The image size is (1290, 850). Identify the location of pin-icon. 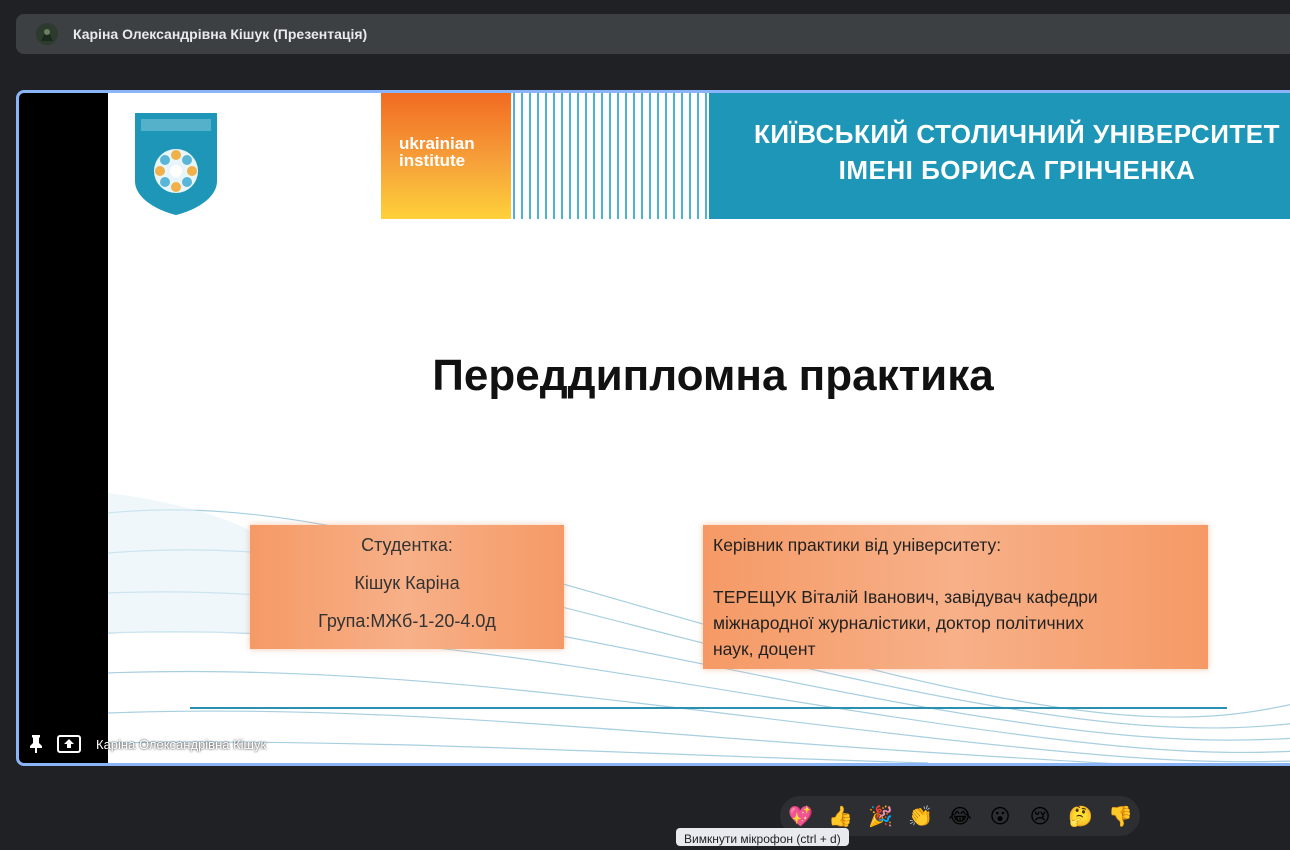
(36, 746).